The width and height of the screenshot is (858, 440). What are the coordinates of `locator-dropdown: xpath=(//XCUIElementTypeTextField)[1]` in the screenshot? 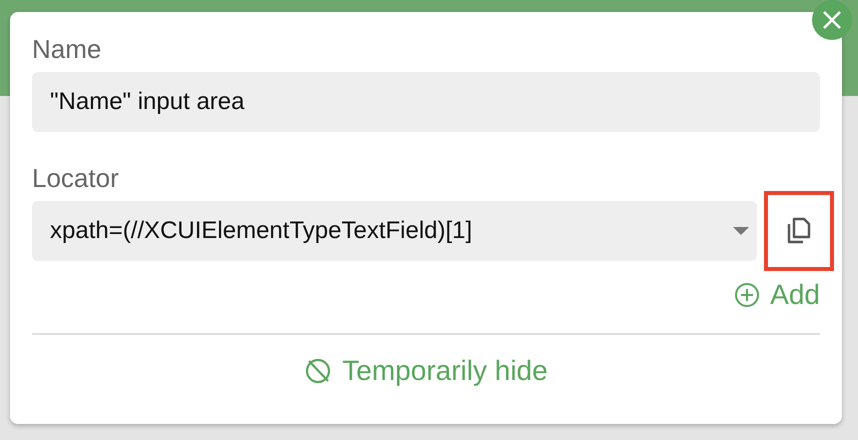 It's located at (394, 231).